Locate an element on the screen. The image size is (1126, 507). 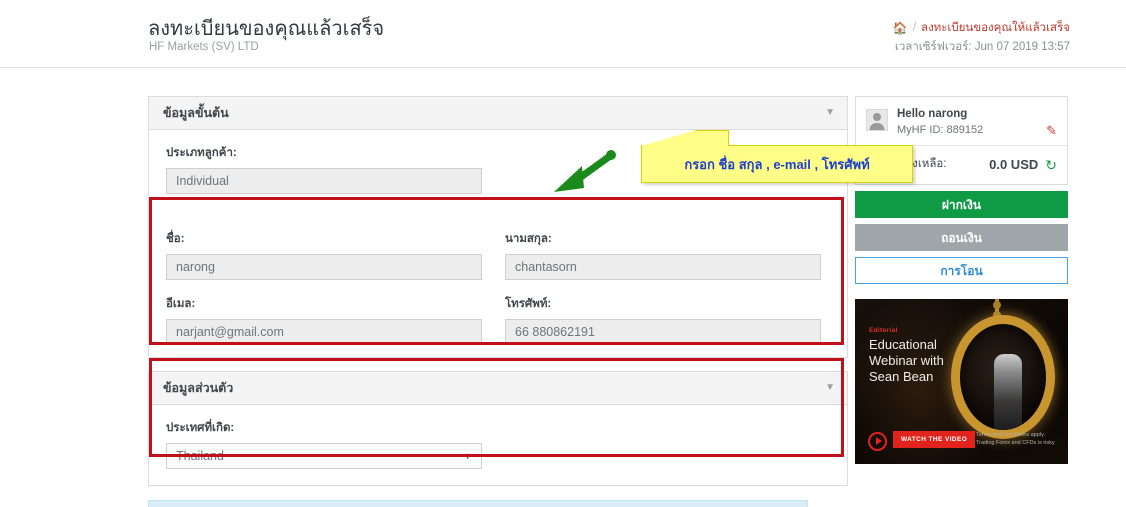
panel-personal-info-body: ประเทศที่เกิด: Thailand ▼ is located at coordinates (498, 445).